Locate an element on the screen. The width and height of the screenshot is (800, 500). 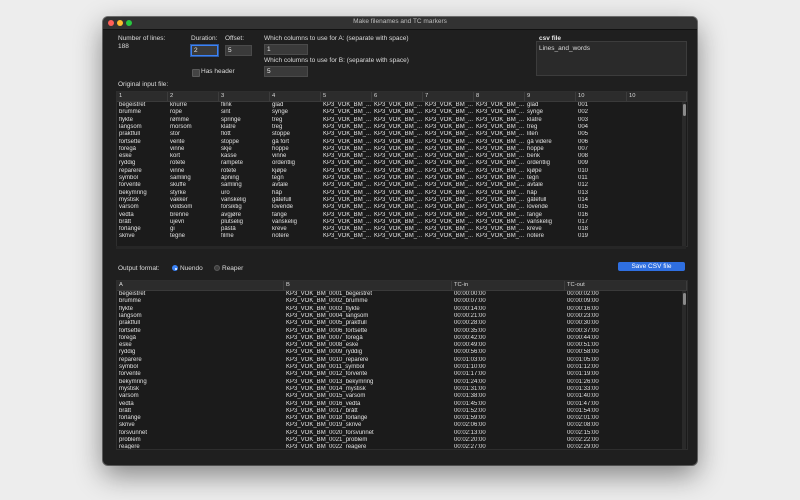
column-header: 8 is located at coordinates (499, 96).